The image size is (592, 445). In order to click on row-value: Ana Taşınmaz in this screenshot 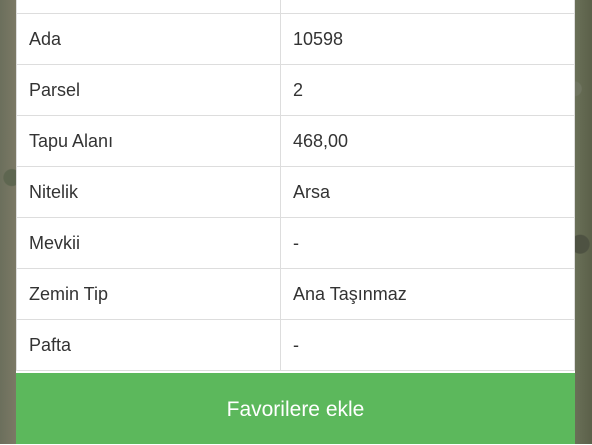, I will do `click(427, 294)`.